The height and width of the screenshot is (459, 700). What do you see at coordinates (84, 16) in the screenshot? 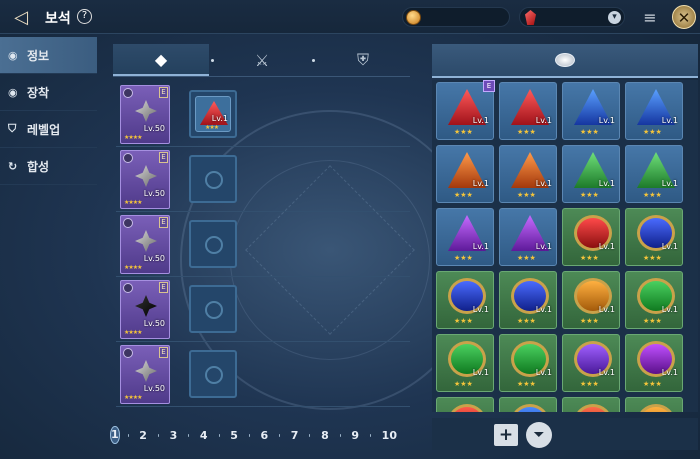
I see `help-icon: ?` at bounding box center [84, 16].